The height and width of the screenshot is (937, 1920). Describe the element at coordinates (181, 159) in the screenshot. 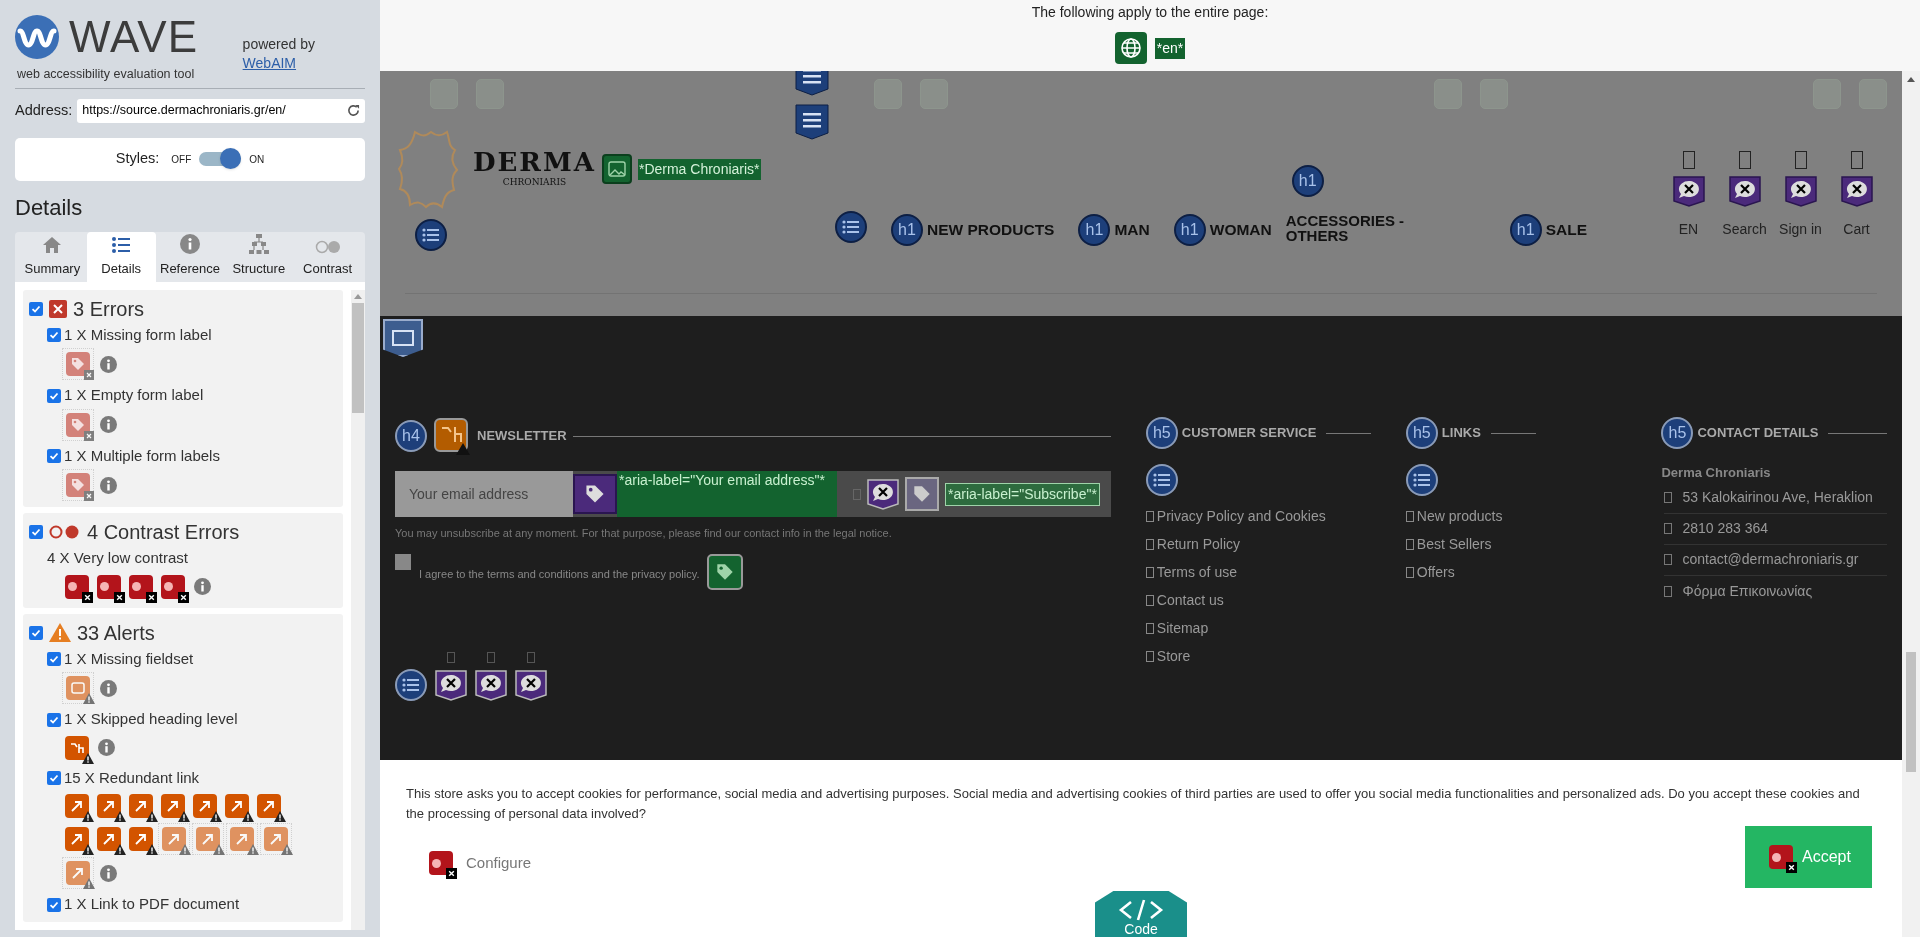

I see `off-label: OFF` at that location.